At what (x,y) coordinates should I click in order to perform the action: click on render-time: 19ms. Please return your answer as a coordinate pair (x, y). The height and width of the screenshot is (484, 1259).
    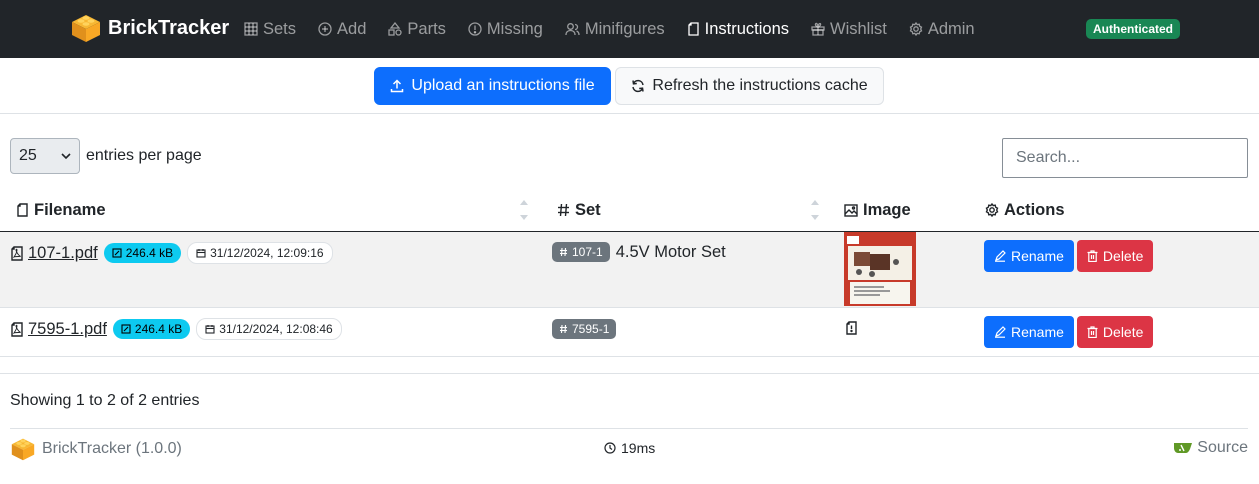
    Looking at the image, I should click on (629, 448).